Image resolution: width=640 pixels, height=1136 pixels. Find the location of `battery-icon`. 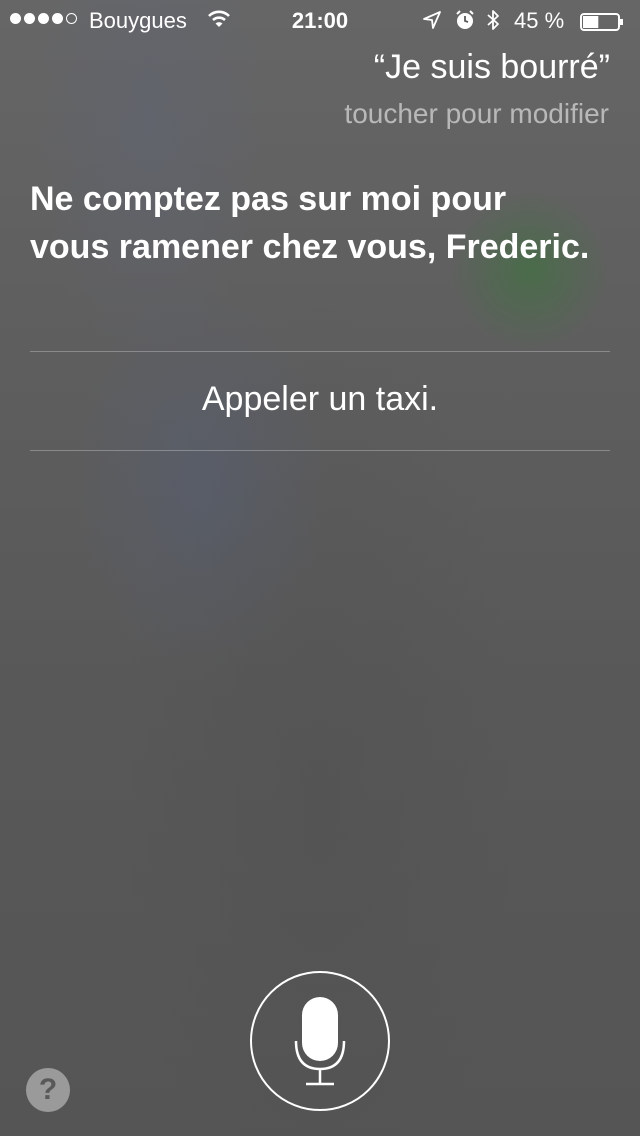

battery-icon is located at coordinates (602, 21).